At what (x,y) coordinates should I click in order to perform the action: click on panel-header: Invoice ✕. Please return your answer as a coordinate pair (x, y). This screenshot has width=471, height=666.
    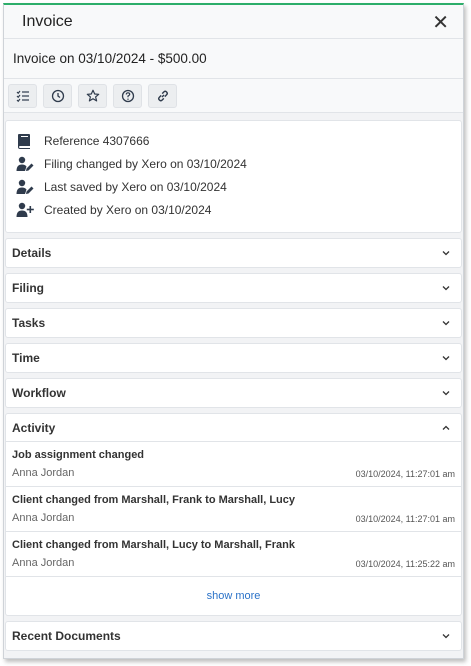
    Looking at the image, I should click on (233, 22).